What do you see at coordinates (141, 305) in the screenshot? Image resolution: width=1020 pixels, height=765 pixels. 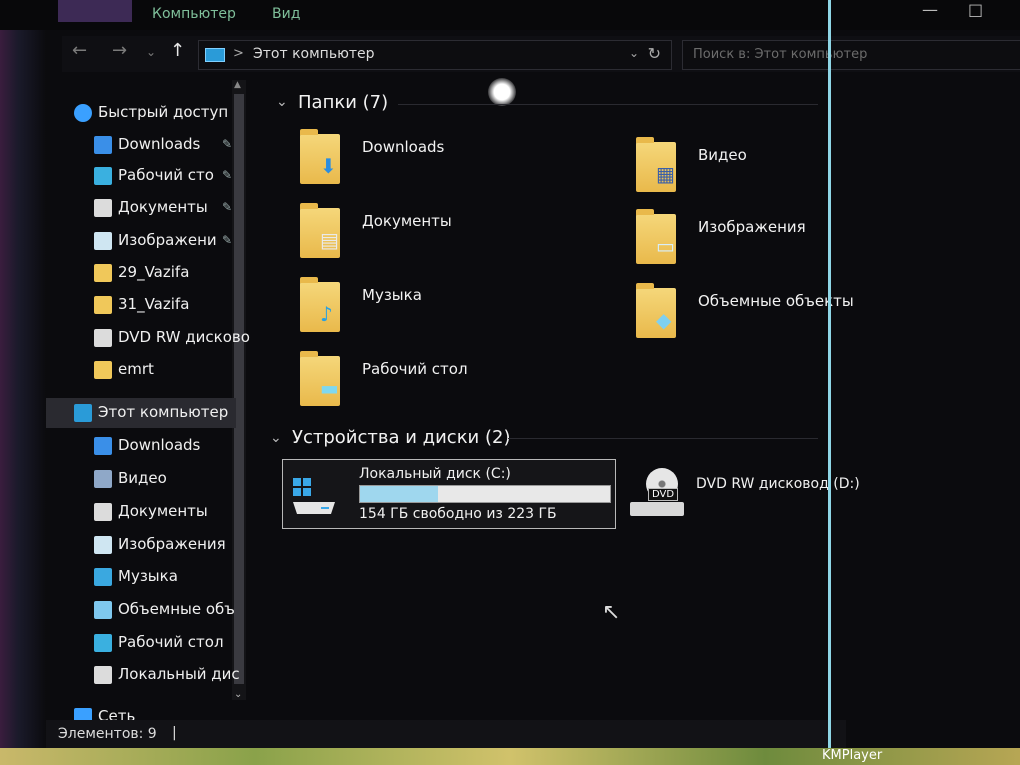 I see `sidebar-item: 31_Vazifa` at bounding box center [141, 305].